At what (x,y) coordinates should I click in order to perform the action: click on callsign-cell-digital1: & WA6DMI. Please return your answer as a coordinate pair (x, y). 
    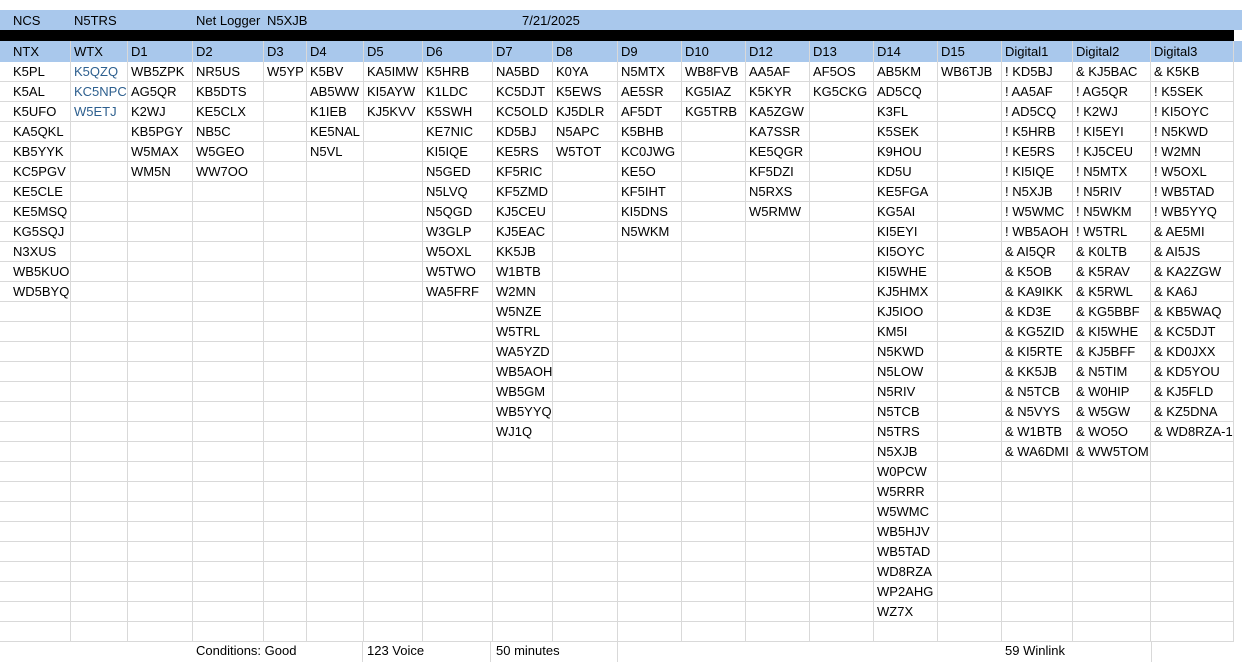
    Looking at the image, I should click on (1037, 452).